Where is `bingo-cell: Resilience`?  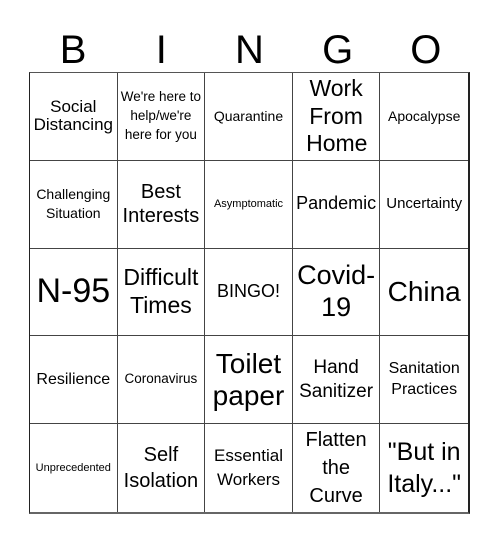 bingo-cell: Resilience is located at coordinates (74, 380).